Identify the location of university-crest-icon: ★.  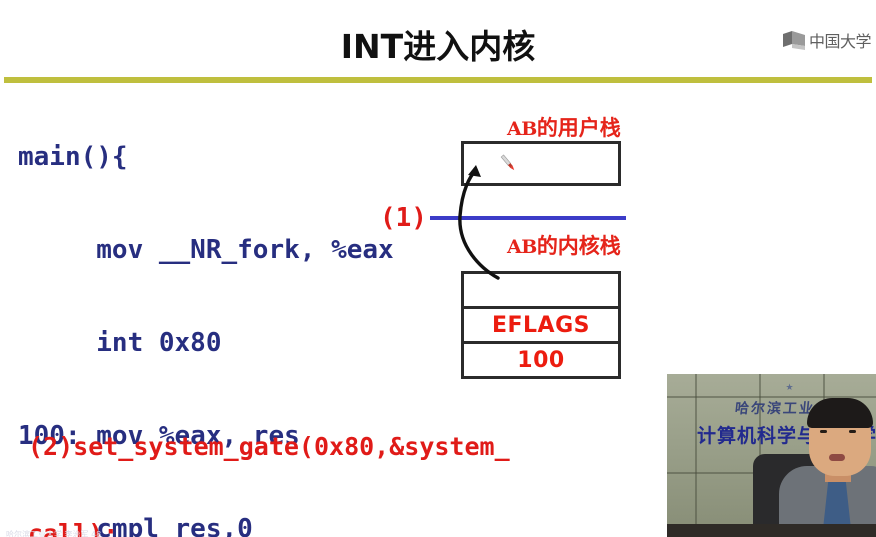
(789, 387).